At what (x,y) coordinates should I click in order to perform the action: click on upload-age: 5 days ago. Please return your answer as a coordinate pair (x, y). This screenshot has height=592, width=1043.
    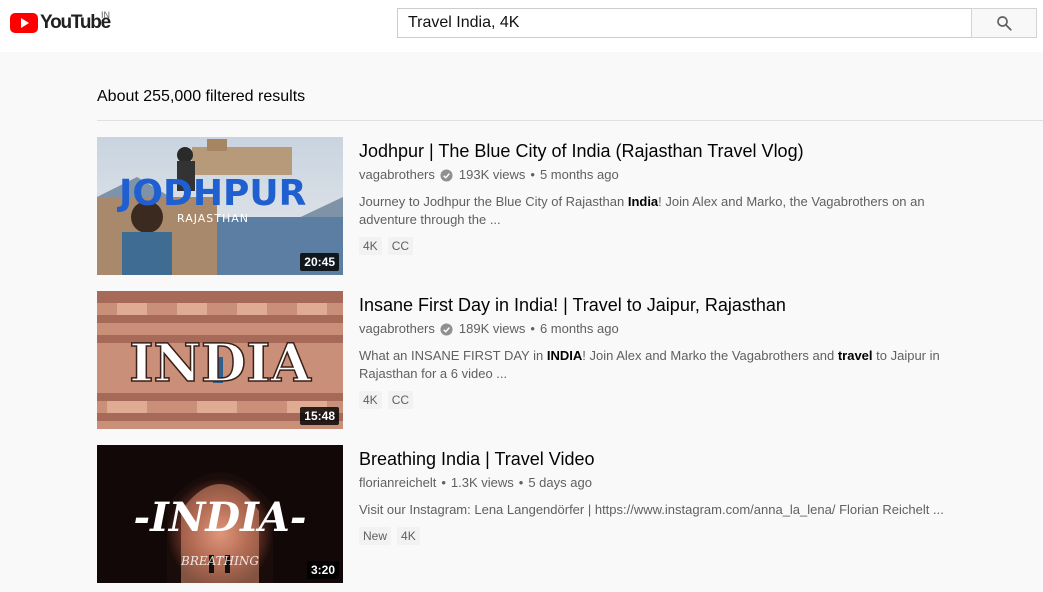
    Looking at the image, I should click on (560, 482).